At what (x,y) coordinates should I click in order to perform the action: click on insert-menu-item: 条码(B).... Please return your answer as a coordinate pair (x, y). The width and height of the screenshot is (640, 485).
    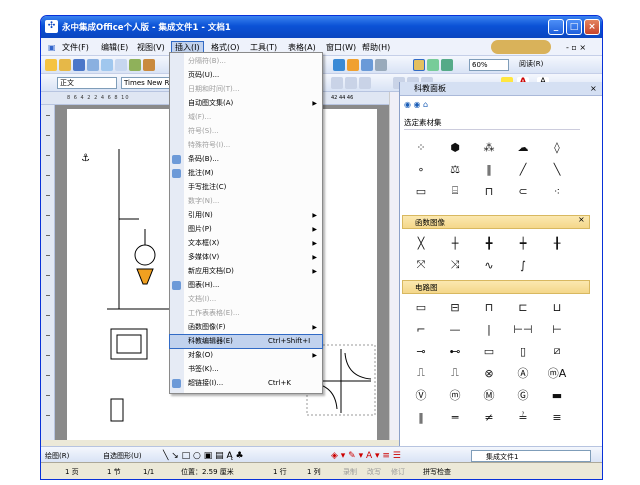
    Looking at the image, I should click on (246, 159).